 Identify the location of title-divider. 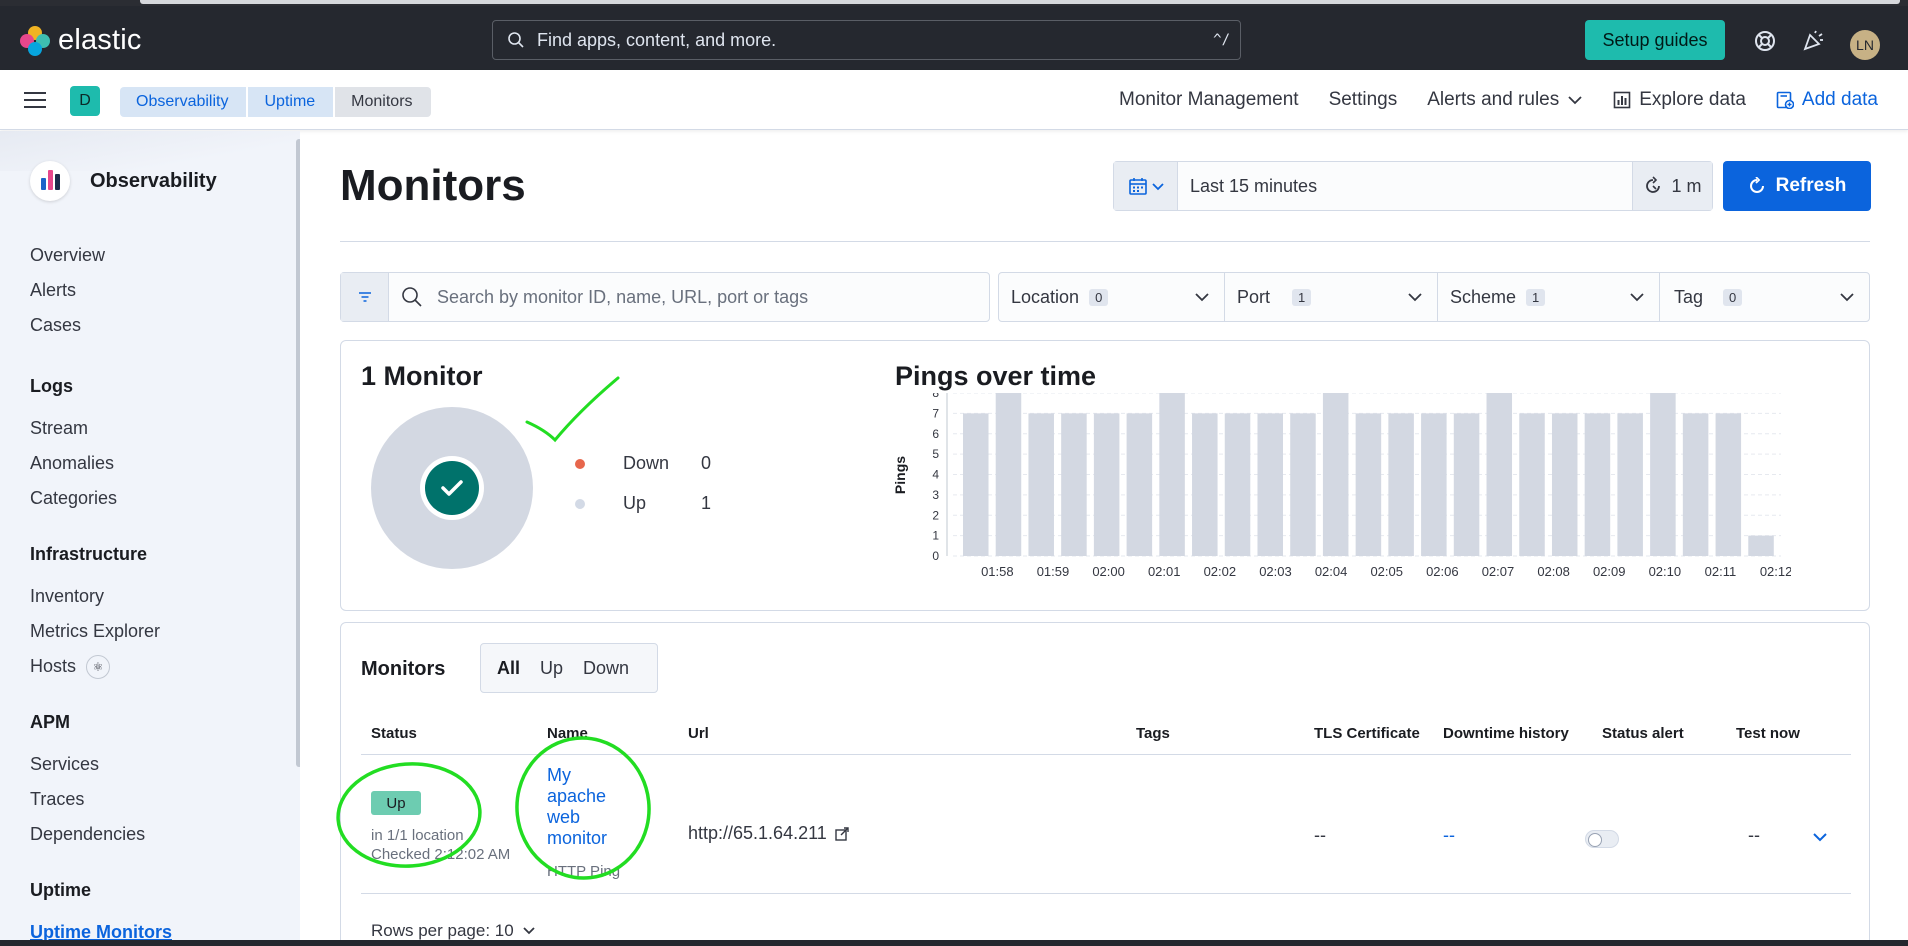
(1105, 241).